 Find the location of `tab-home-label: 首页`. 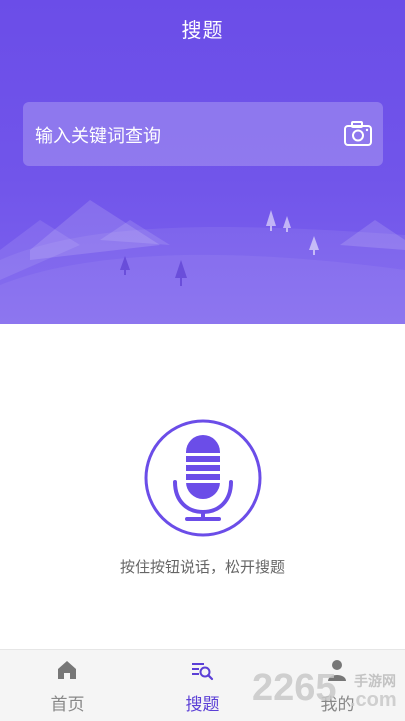

tab-home-label: 首页 is located at coordinates (67, 705).